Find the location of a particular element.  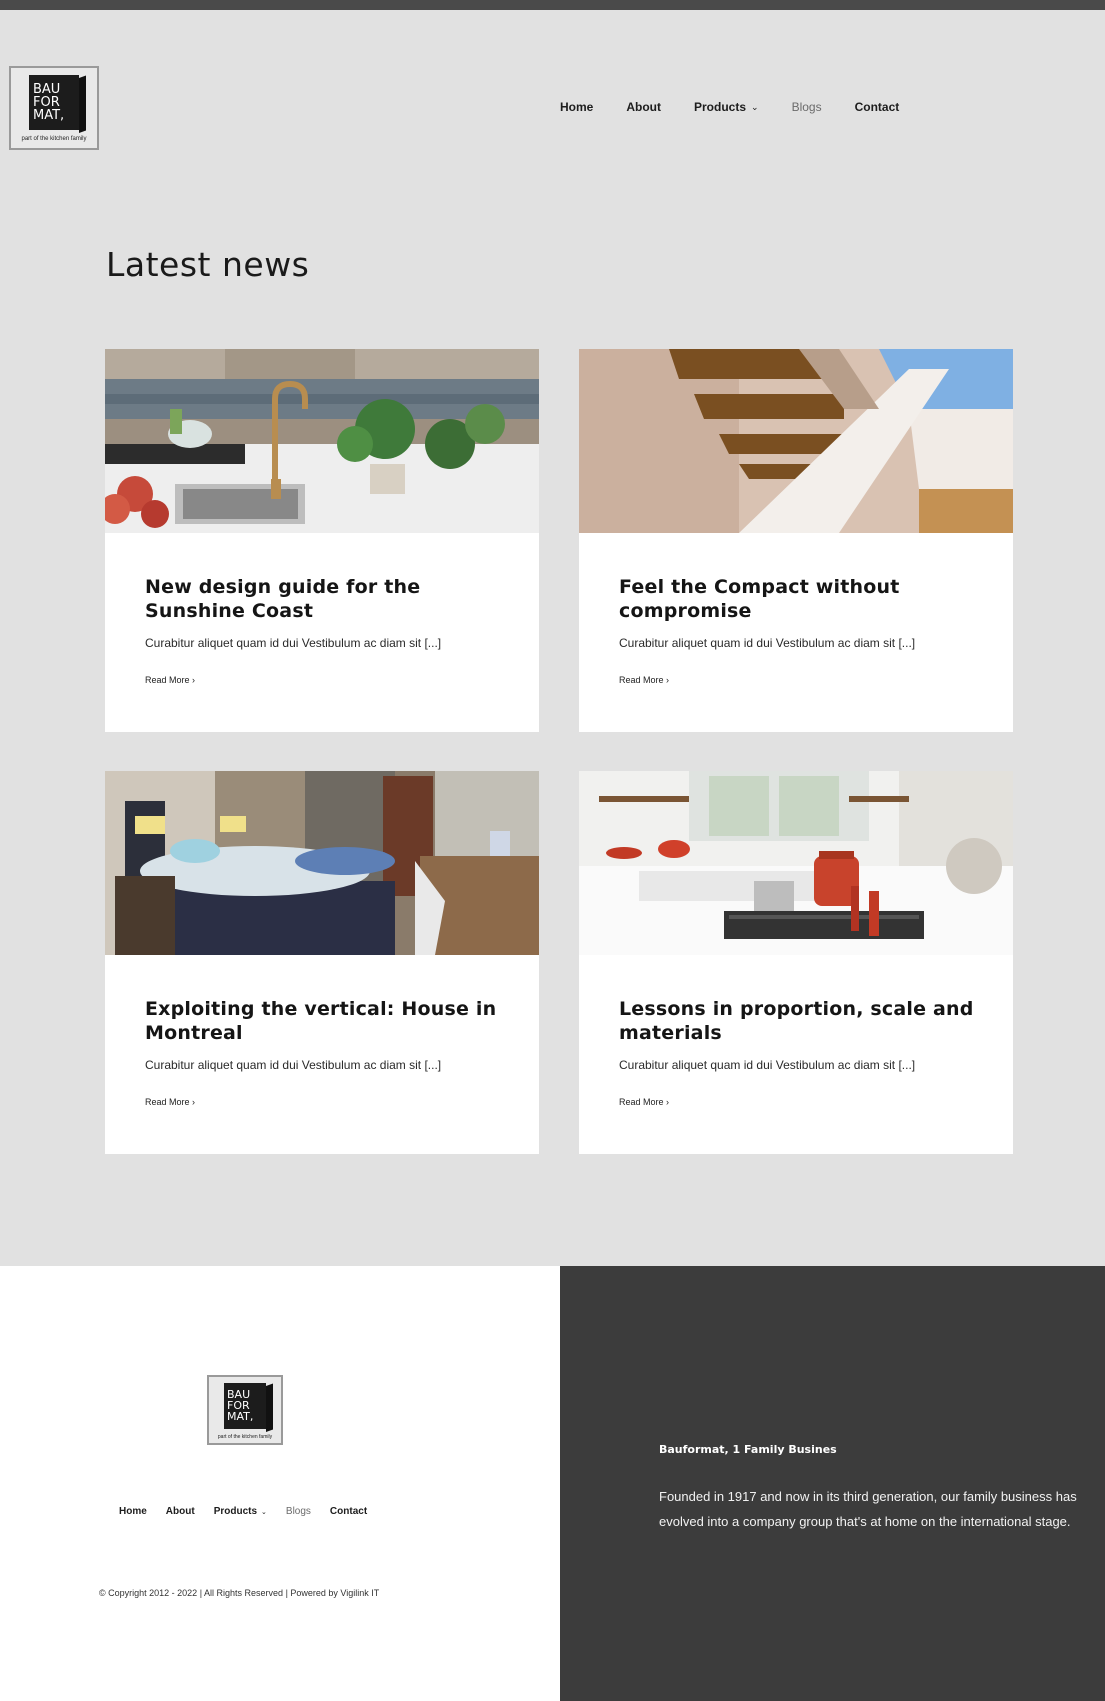

nav-products: Products ⌄ is located at coordinates (726, 107).